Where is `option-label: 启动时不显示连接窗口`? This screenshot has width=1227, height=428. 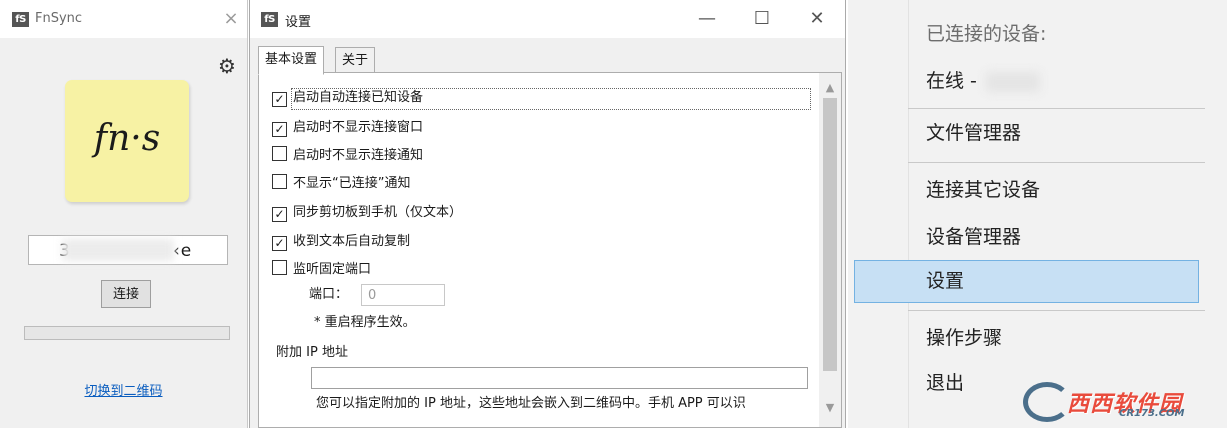
option-label: 启动时不显示连接窗口 is located at coordinates (358, 127).